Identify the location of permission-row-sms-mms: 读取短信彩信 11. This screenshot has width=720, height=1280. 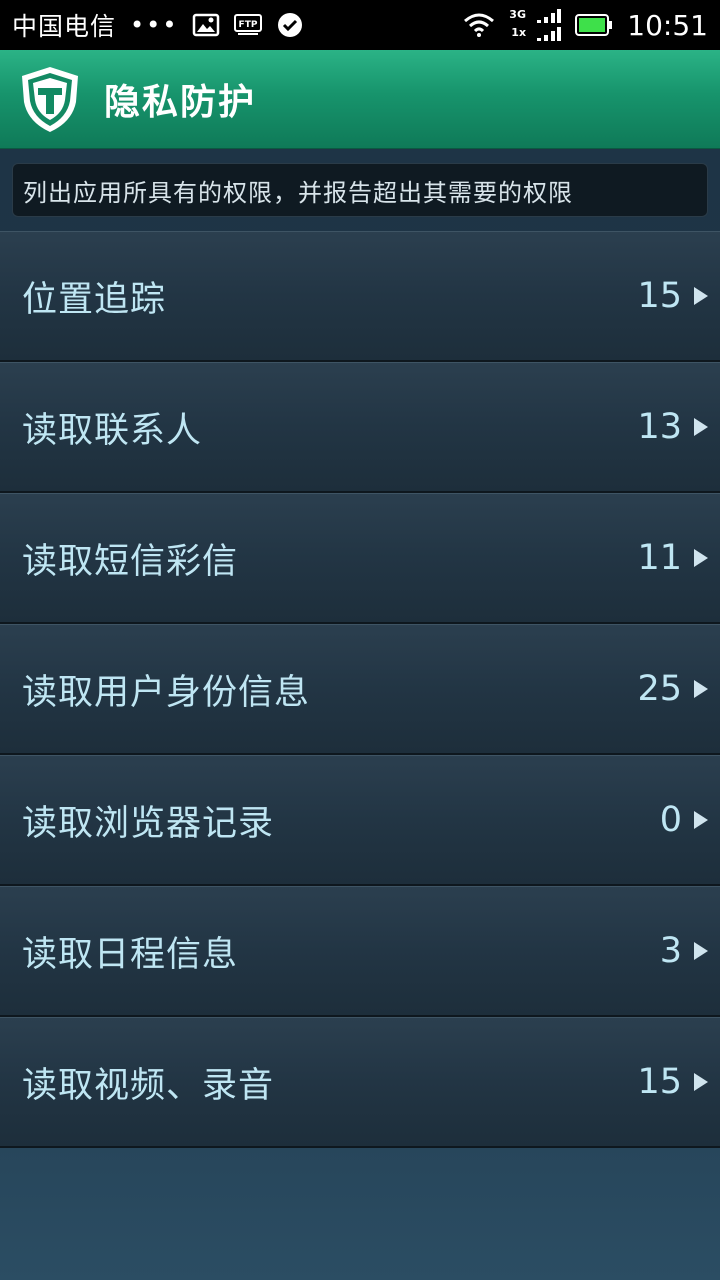
(360, 558).